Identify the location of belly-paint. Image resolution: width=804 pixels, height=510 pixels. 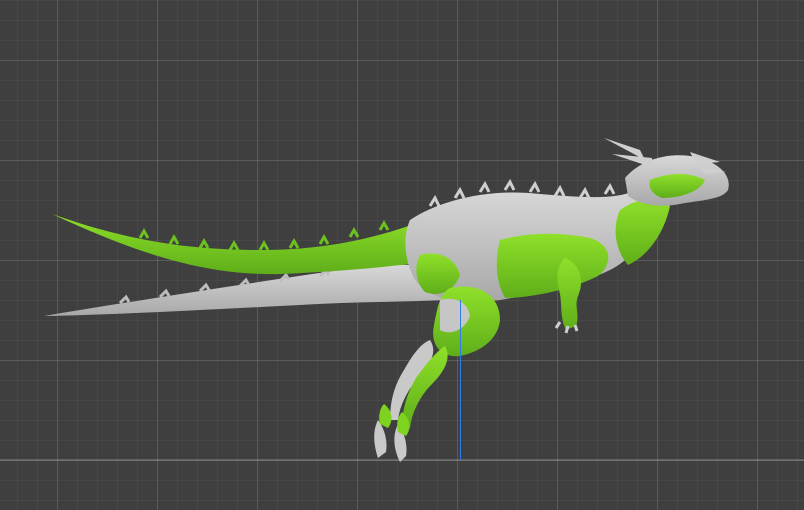
(552, 265).